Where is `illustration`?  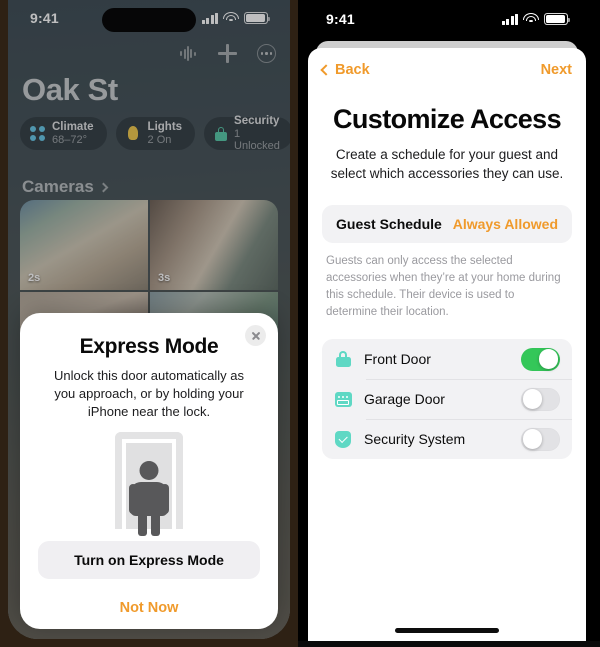
illustration is located at coordinates (149, 481).